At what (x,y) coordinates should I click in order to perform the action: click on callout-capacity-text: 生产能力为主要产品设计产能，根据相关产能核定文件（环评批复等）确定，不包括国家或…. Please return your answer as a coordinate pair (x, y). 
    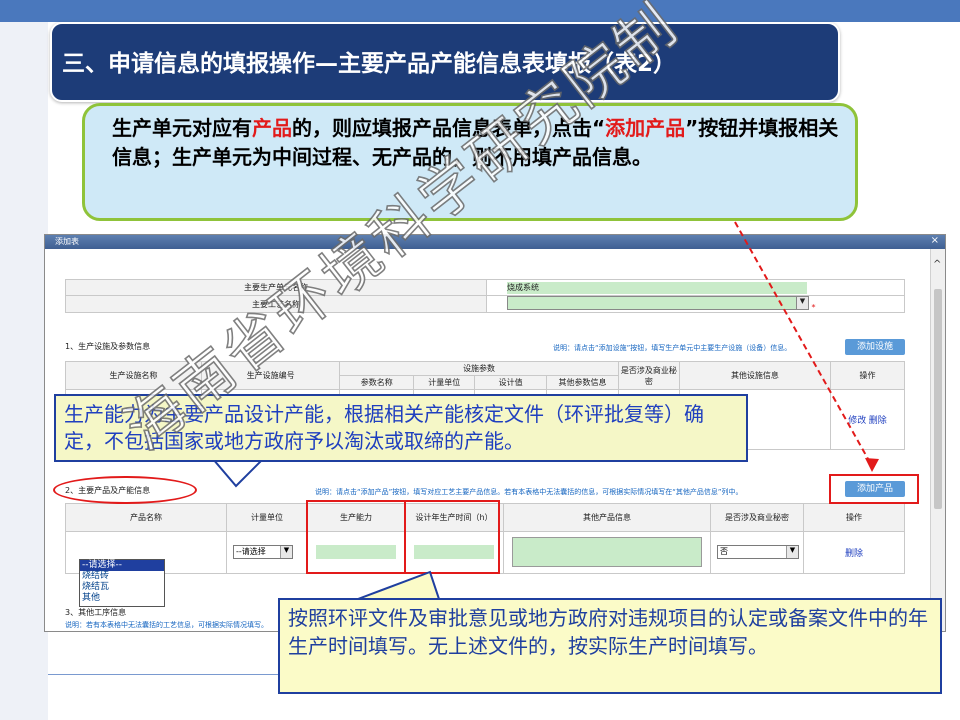
    Looking at the image, I should click on (384, 427).